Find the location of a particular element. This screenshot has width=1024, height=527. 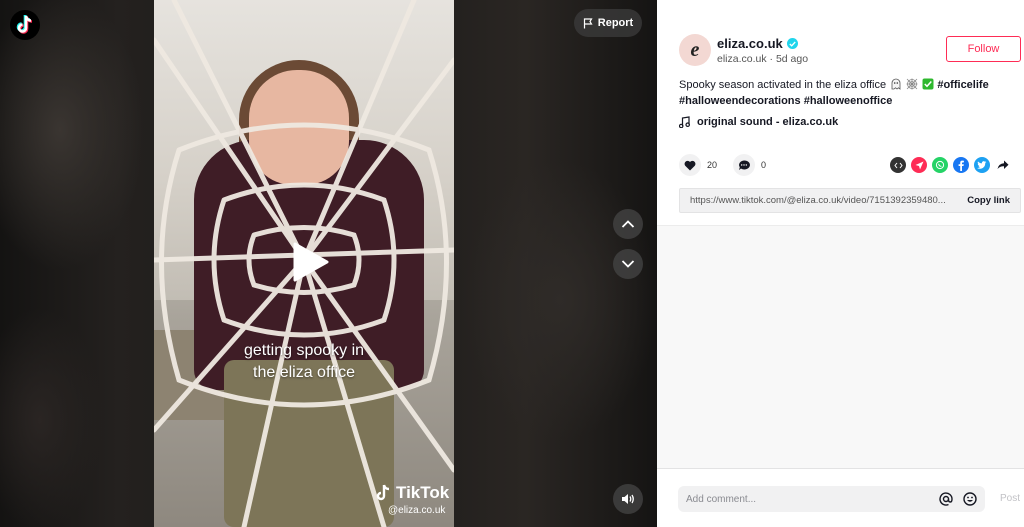

caption-line-2: the eliza office is located at coordinates (304, 372).